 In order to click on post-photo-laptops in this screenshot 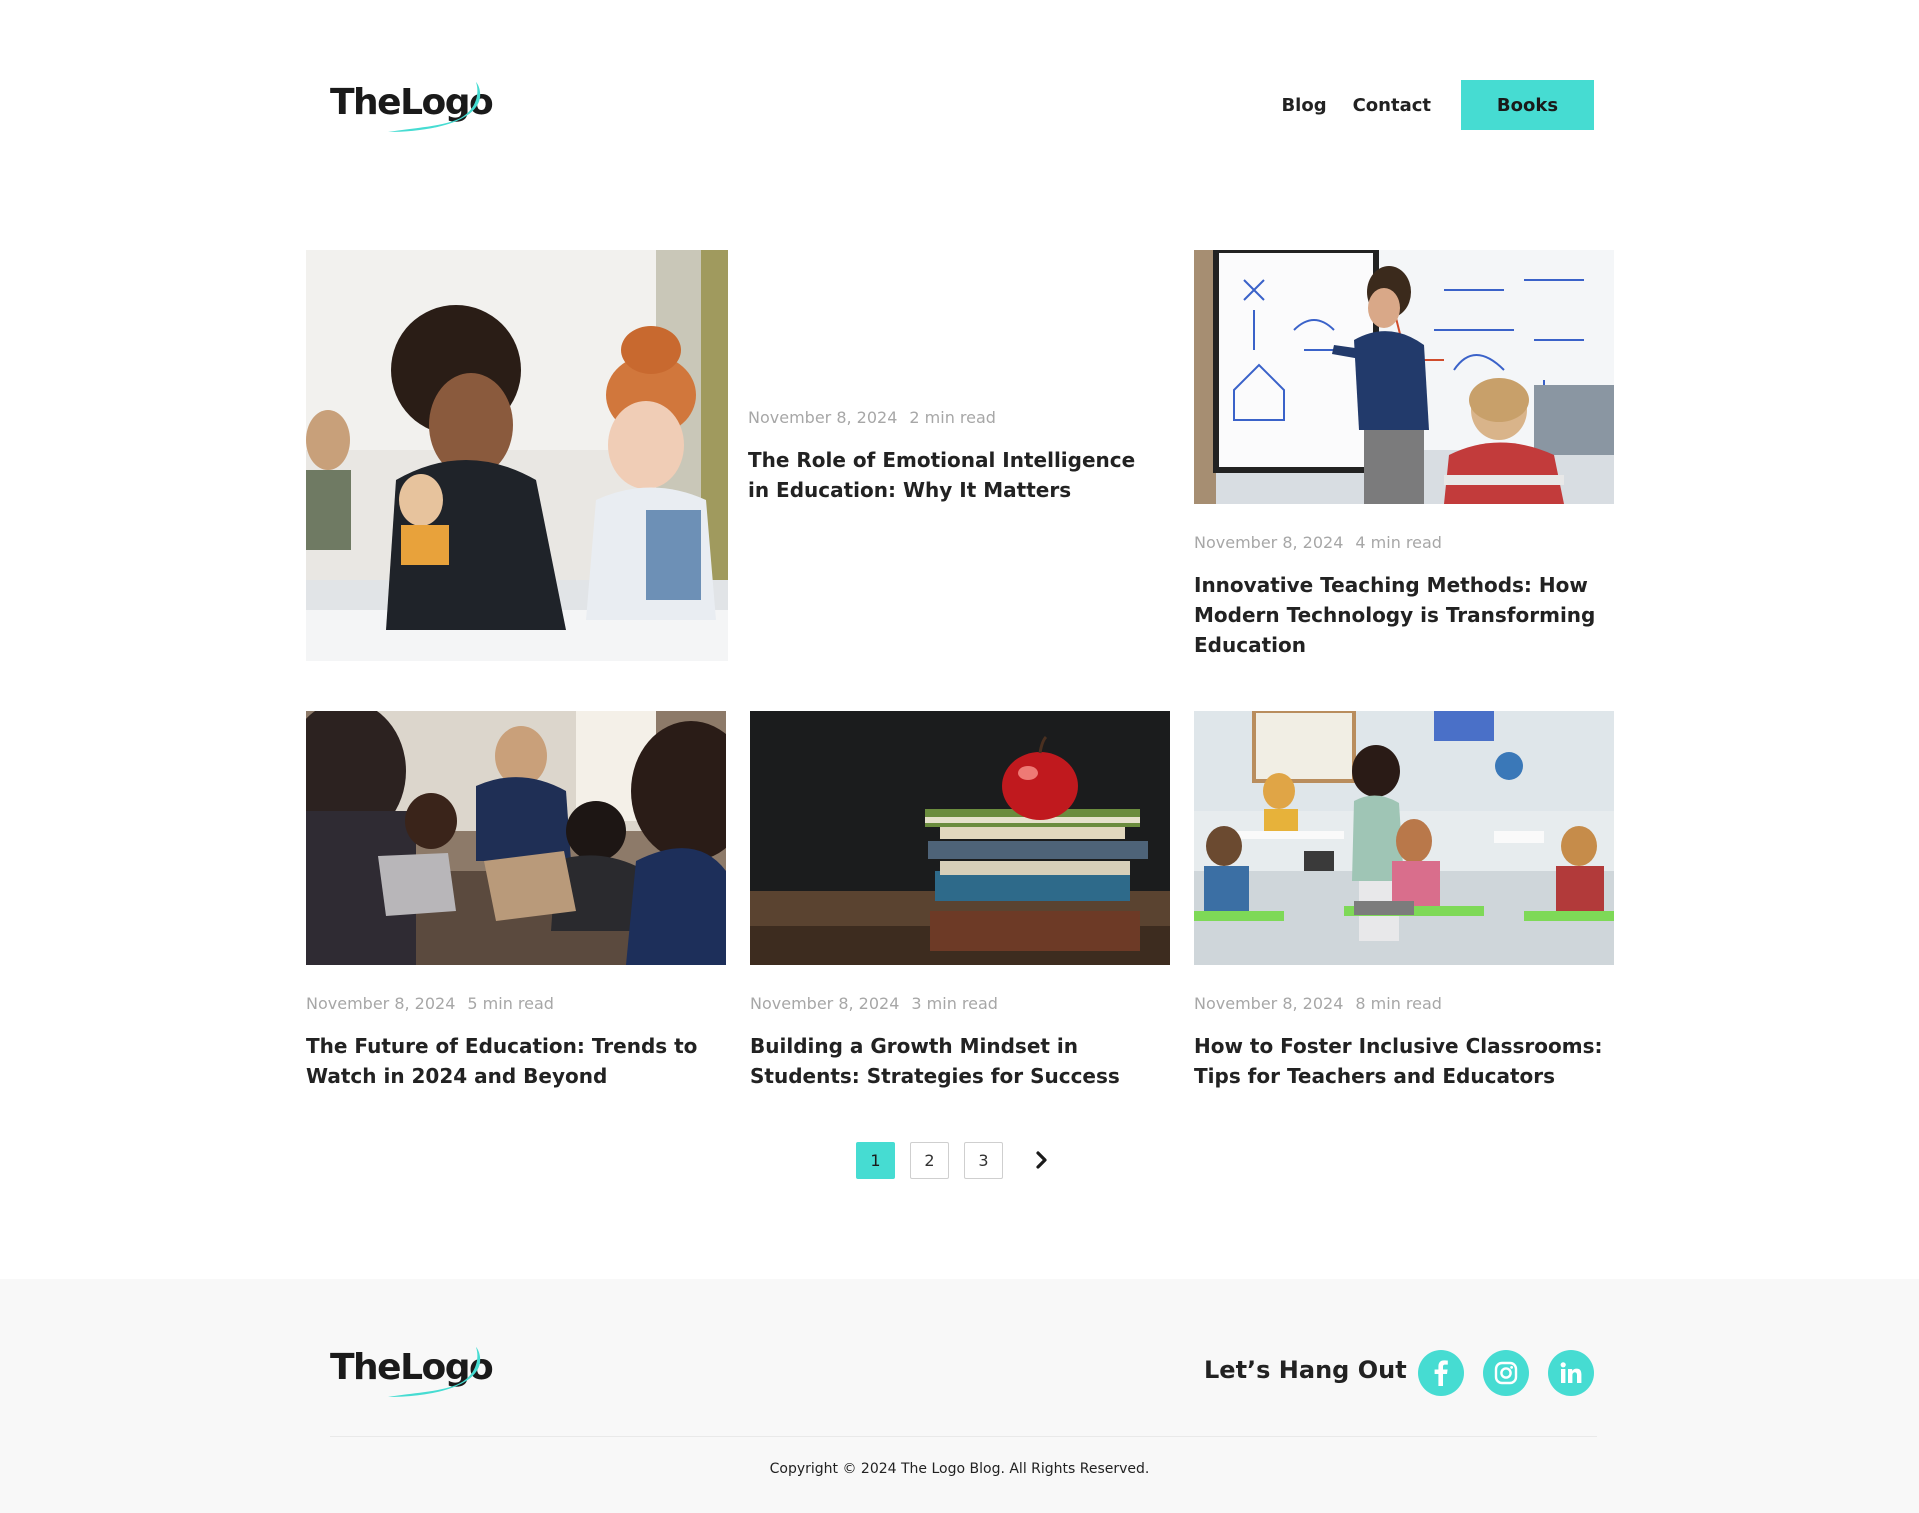, I will do `click(516, 838)`.